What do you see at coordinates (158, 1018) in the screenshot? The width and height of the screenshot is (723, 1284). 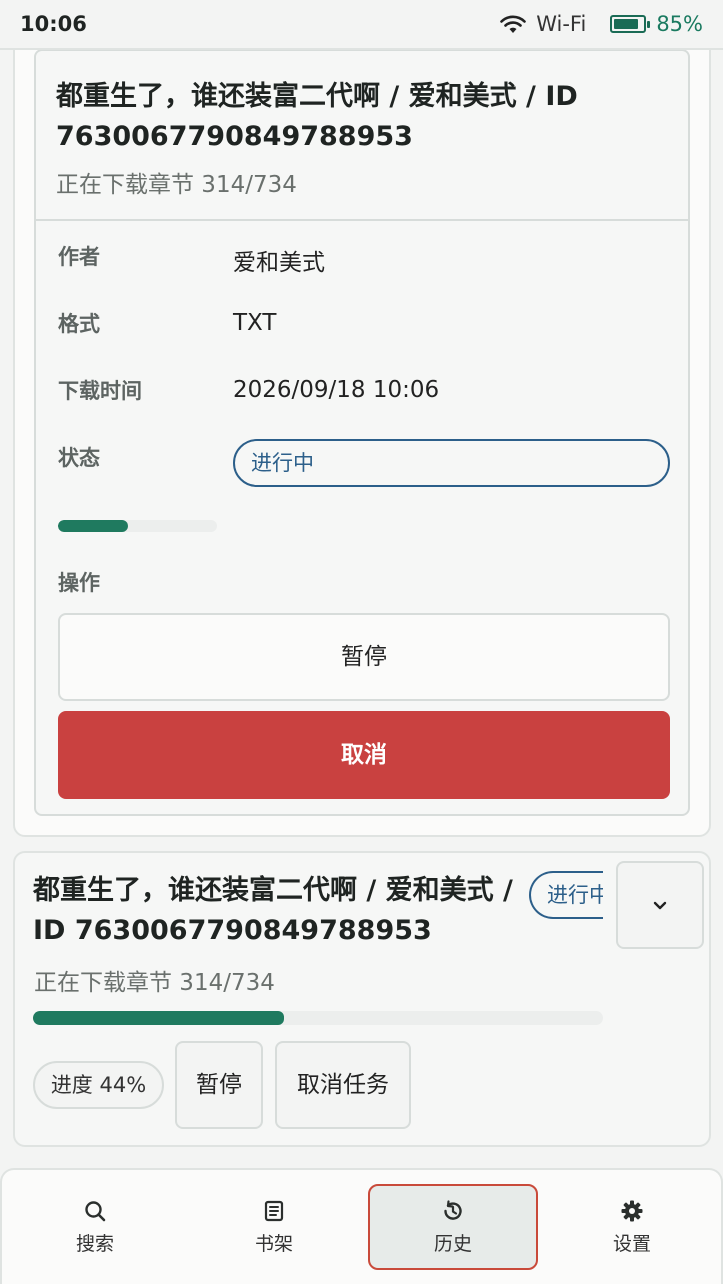 I see `task-card-progress-fill` at bounding box center [158, 1018].